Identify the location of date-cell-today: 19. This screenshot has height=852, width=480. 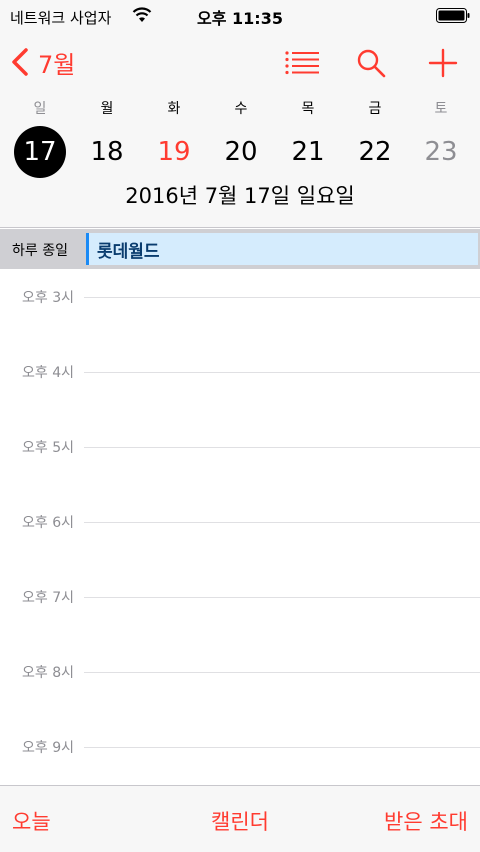
(174, 152).